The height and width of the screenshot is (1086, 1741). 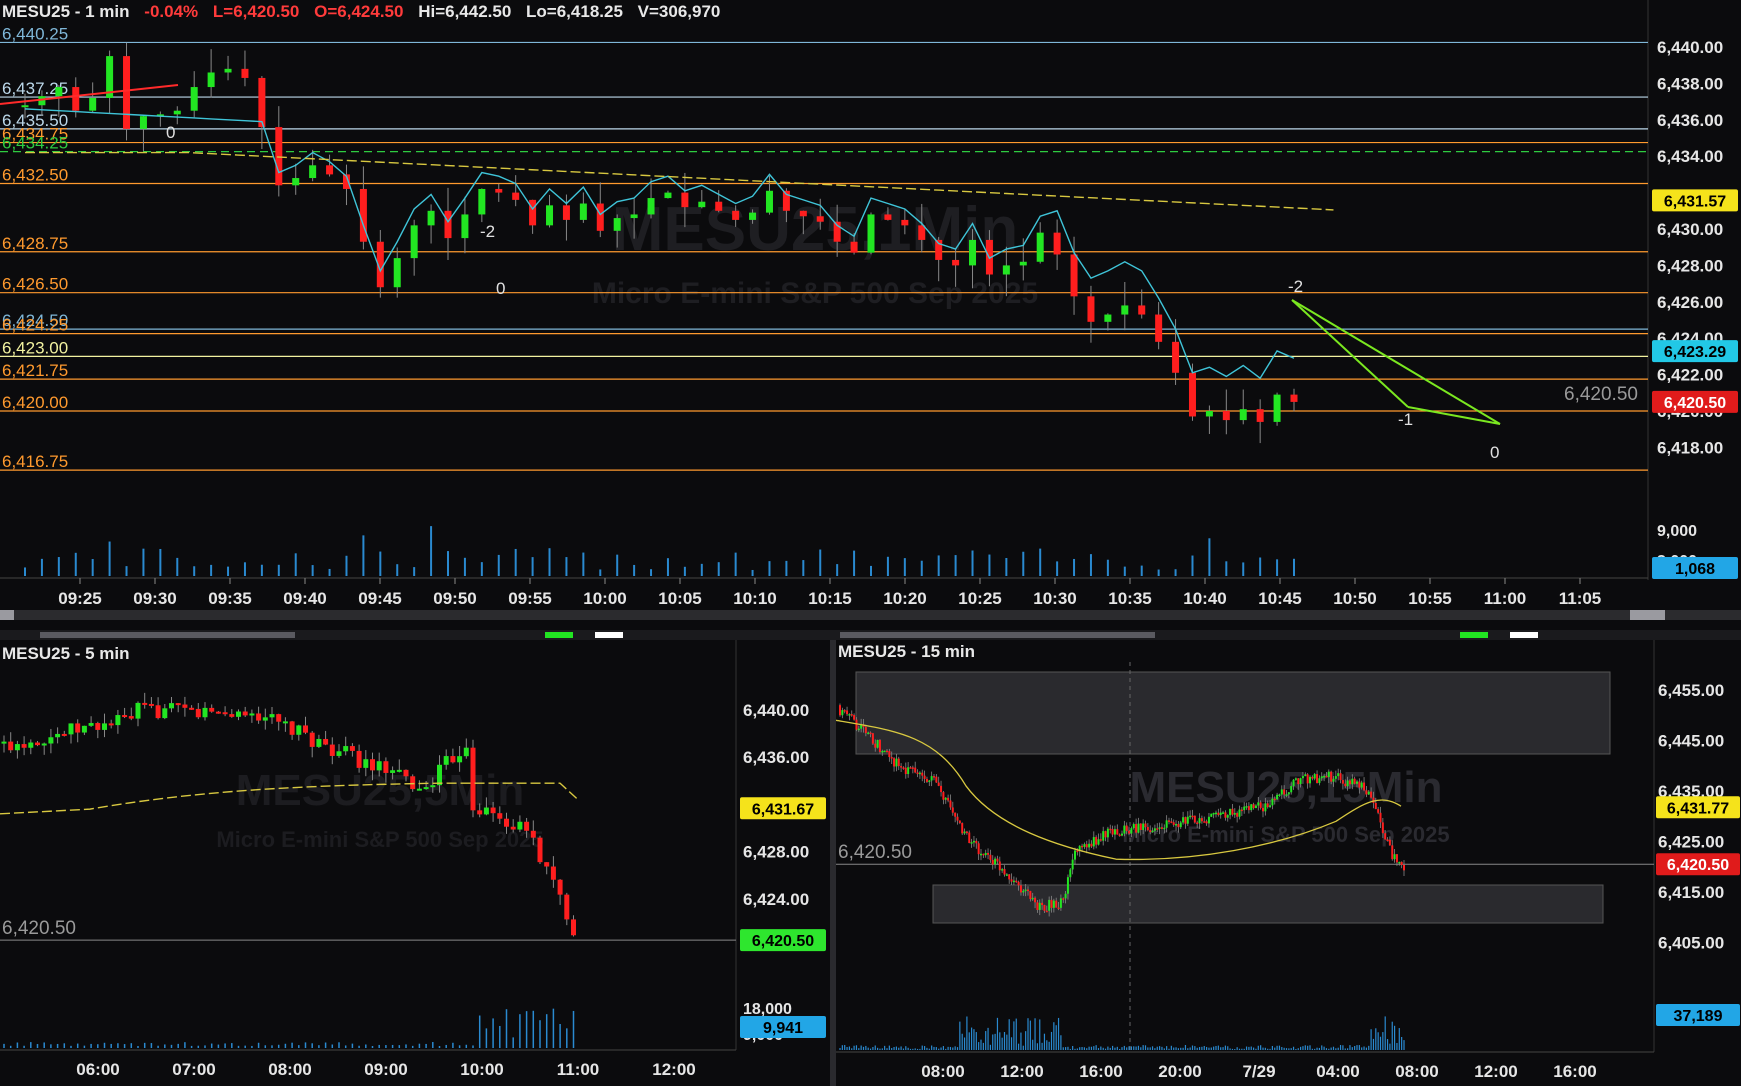 I want to click on chart-1min-scrollbar, so click(x=870, y=615).